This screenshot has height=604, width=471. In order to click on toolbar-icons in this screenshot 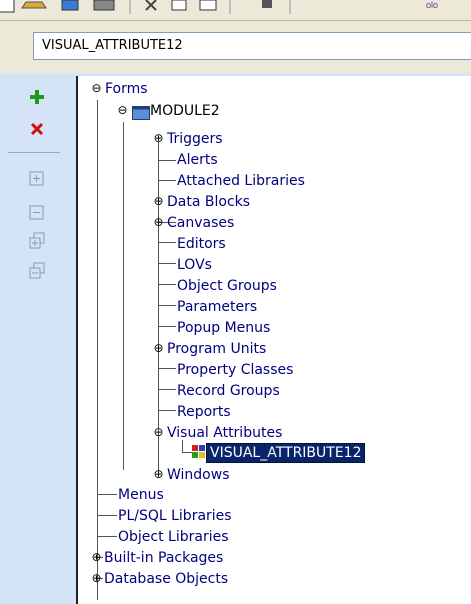, I will do `click(145, 7)`.